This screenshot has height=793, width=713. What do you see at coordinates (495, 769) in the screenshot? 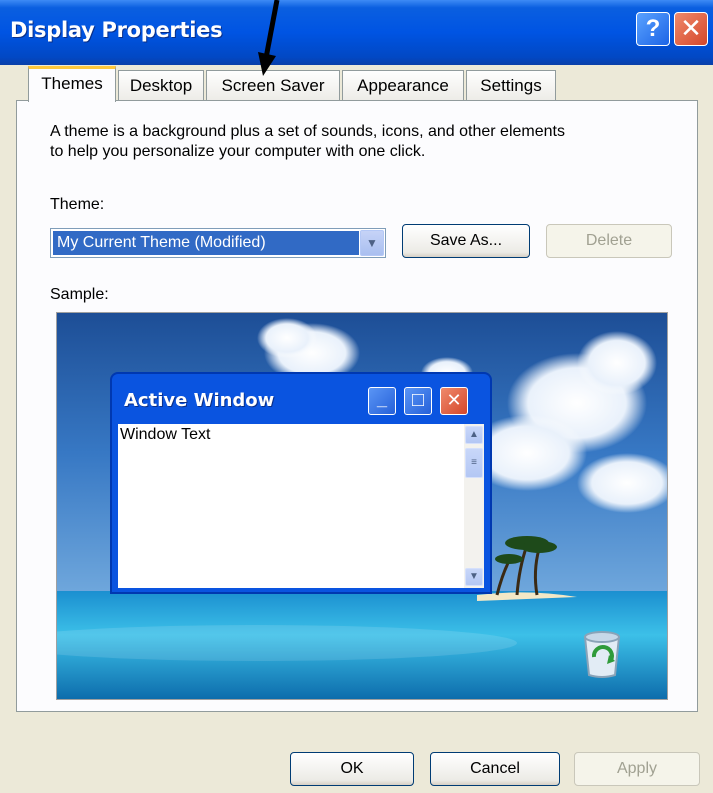
I see `cancel-button: Cancel` at bounding box center [495, 769].